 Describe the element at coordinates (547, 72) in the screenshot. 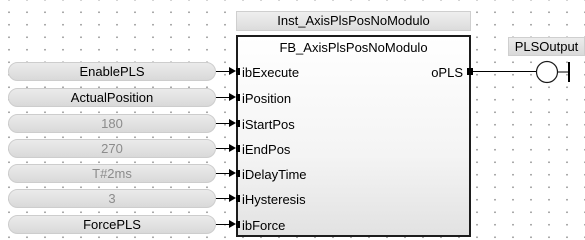

I see `coil-circle` at that location.